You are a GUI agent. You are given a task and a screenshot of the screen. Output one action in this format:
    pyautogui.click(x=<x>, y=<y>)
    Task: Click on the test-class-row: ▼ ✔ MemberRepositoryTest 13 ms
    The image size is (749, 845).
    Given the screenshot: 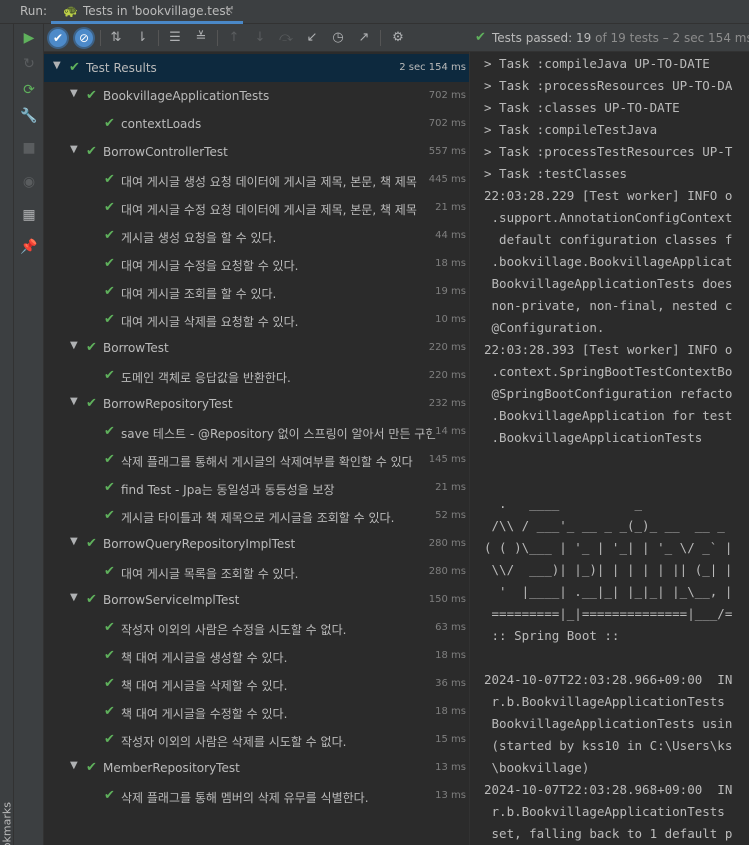 What is the action you would take?
    pyautogui.click(x=256, y=768)
    